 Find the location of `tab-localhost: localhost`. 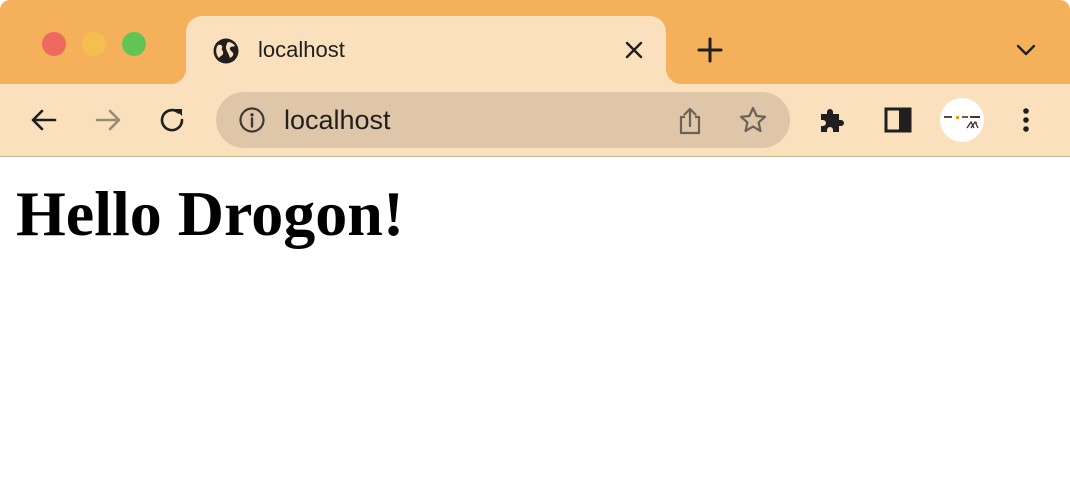

tab-localhost: localhost is located at coordinates (426, 50).